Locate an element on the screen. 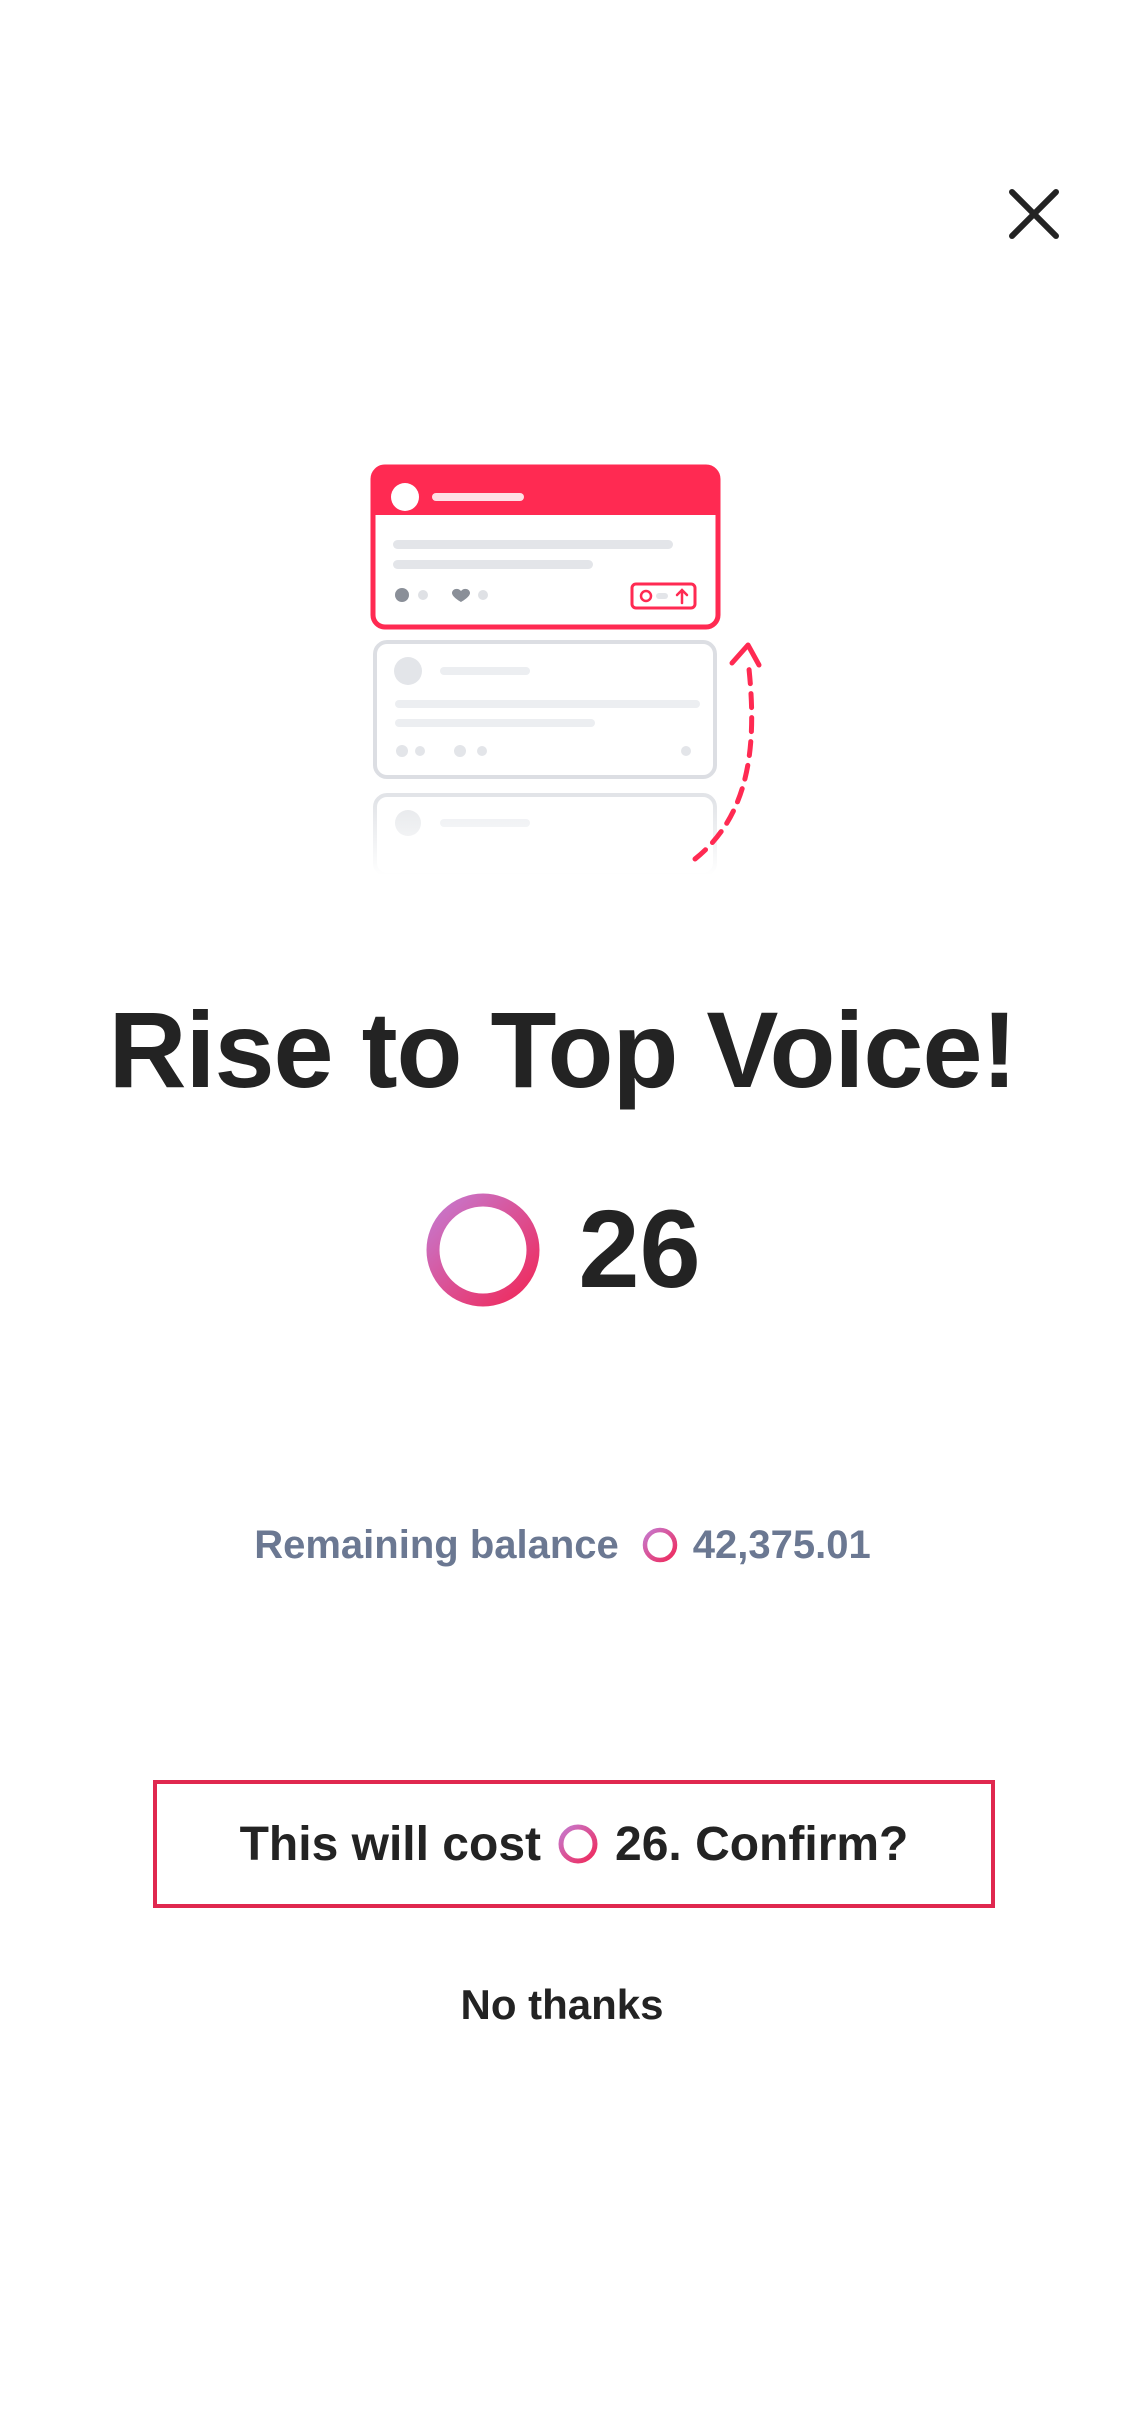 This screenshot has width=1125, height=2436. top-card is located at coordinates (545, 547).